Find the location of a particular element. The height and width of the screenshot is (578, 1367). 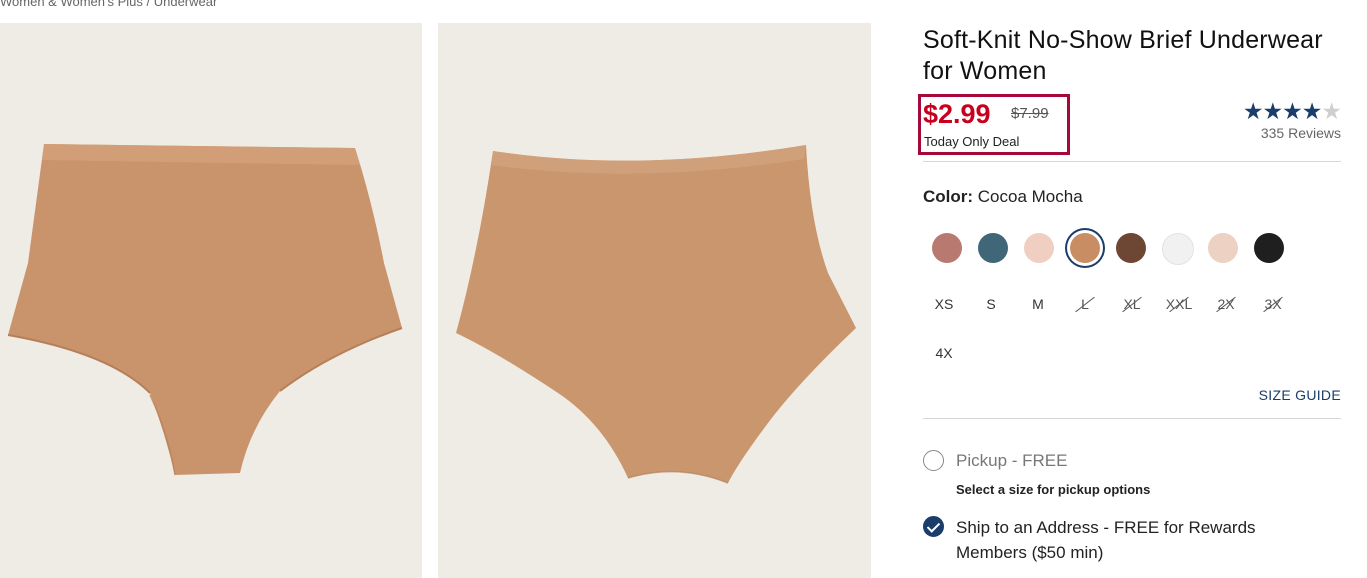

size-label: M is located at coordinates (1038, 304).